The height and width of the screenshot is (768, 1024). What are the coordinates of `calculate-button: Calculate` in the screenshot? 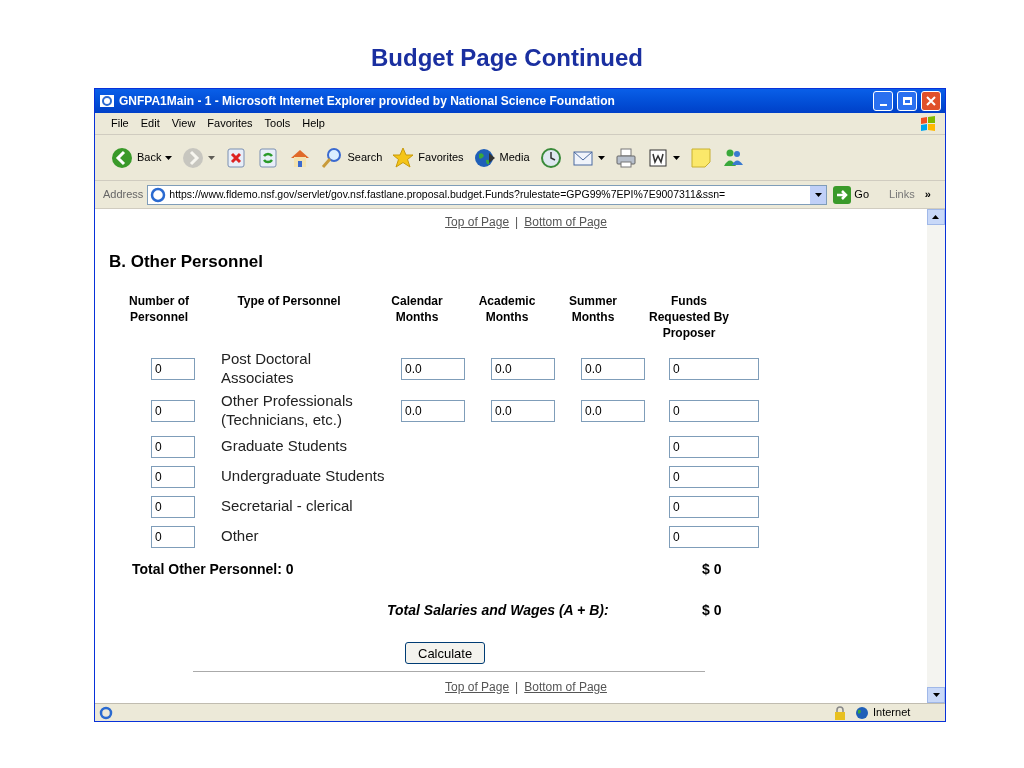 It's located at (445, 653).